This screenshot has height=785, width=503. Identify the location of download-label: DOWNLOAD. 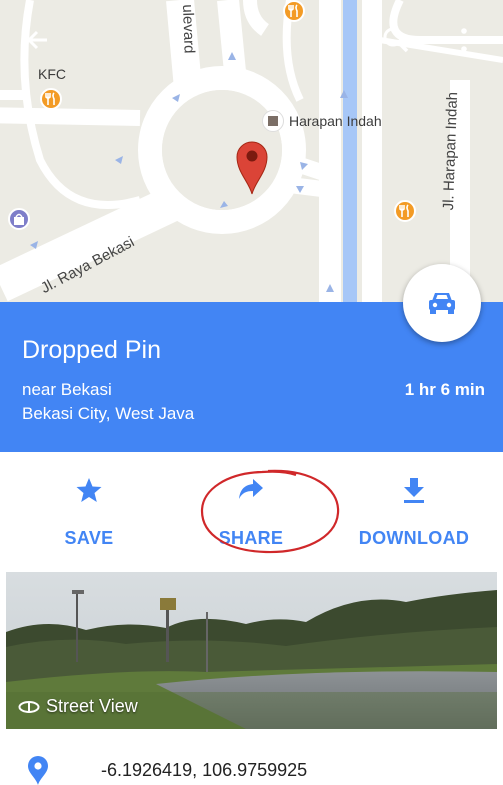
(414, 538).